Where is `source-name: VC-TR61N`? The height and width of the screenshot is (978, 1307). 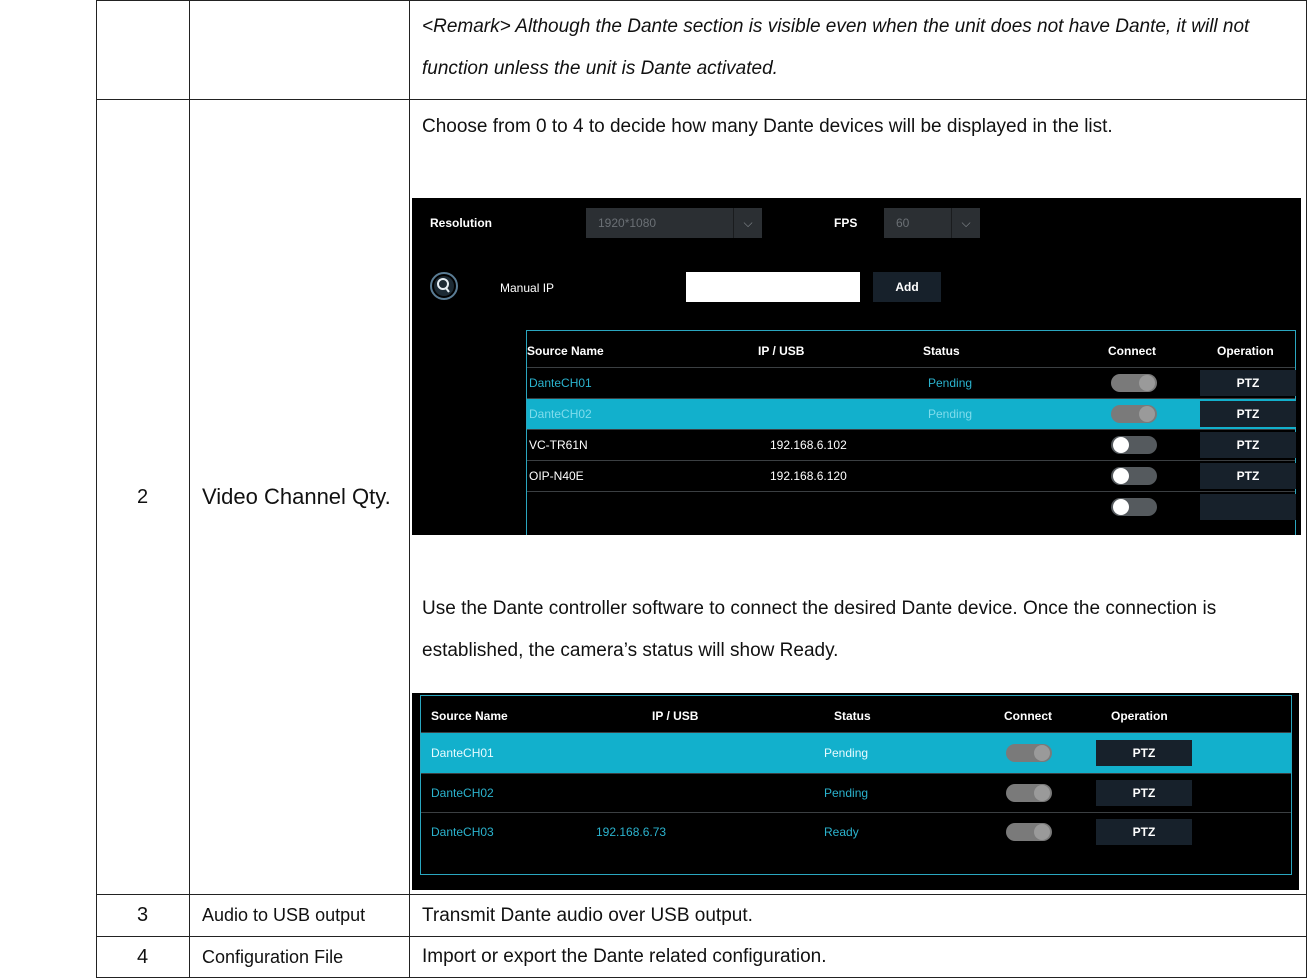 source-name: VC-TR61N is located at coordinates (558, 445).